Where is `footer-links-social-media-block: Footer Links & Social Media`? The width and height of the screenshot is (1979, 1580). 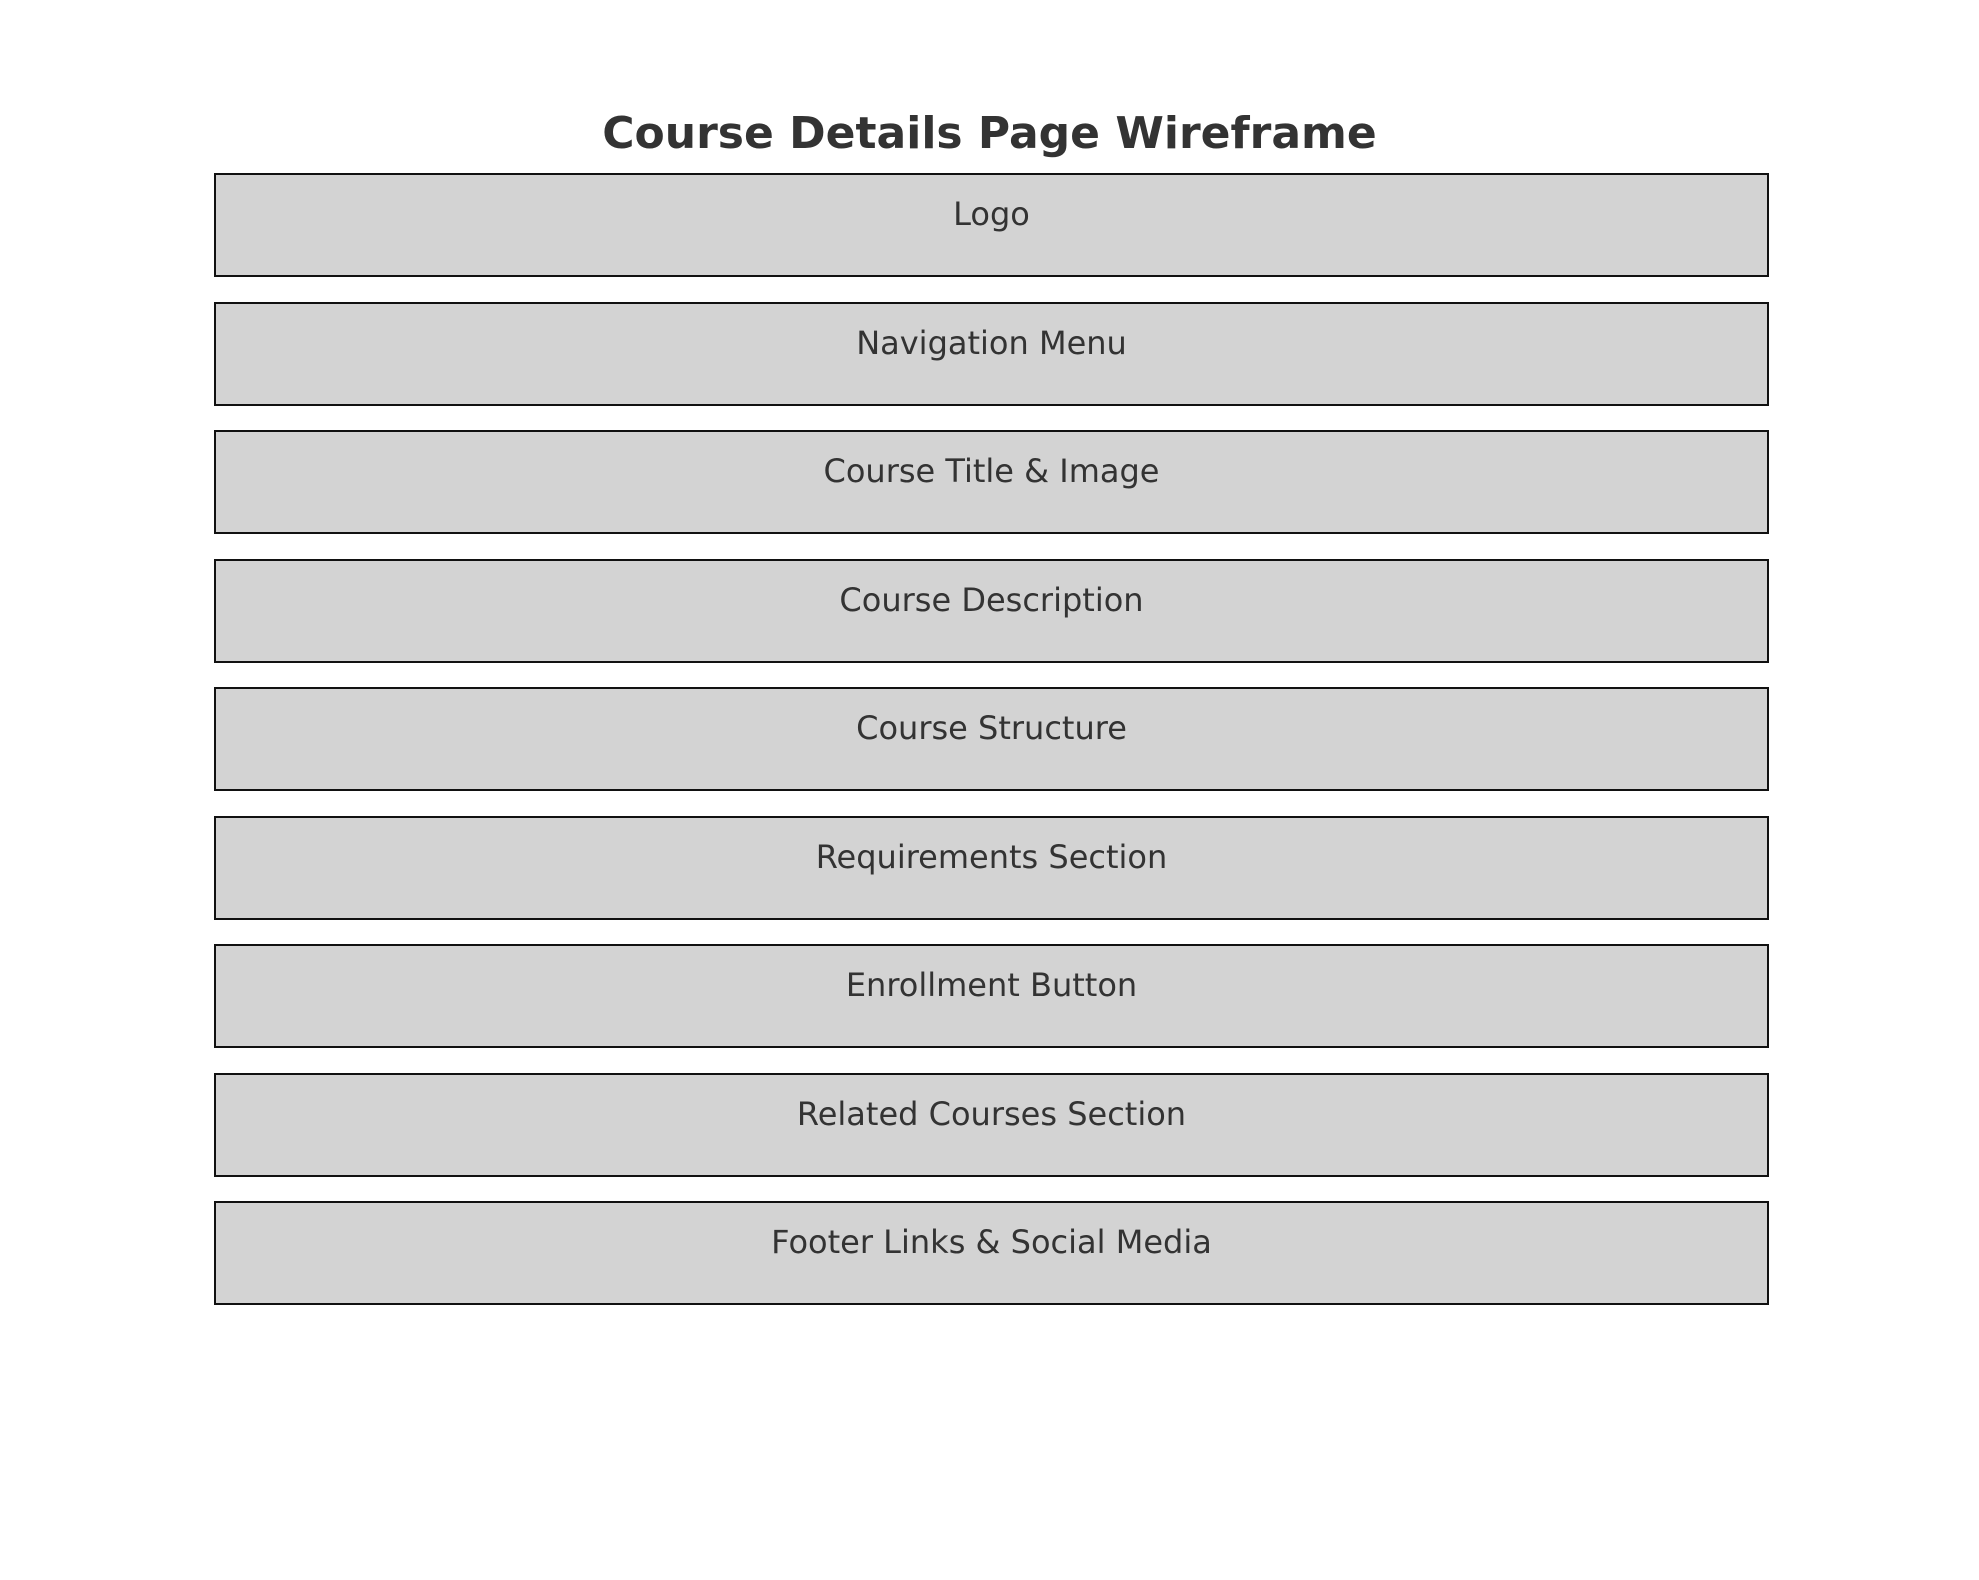 footer-links-social-media-block: Footer Links & Social Media is located at coordinates (991, 1253).